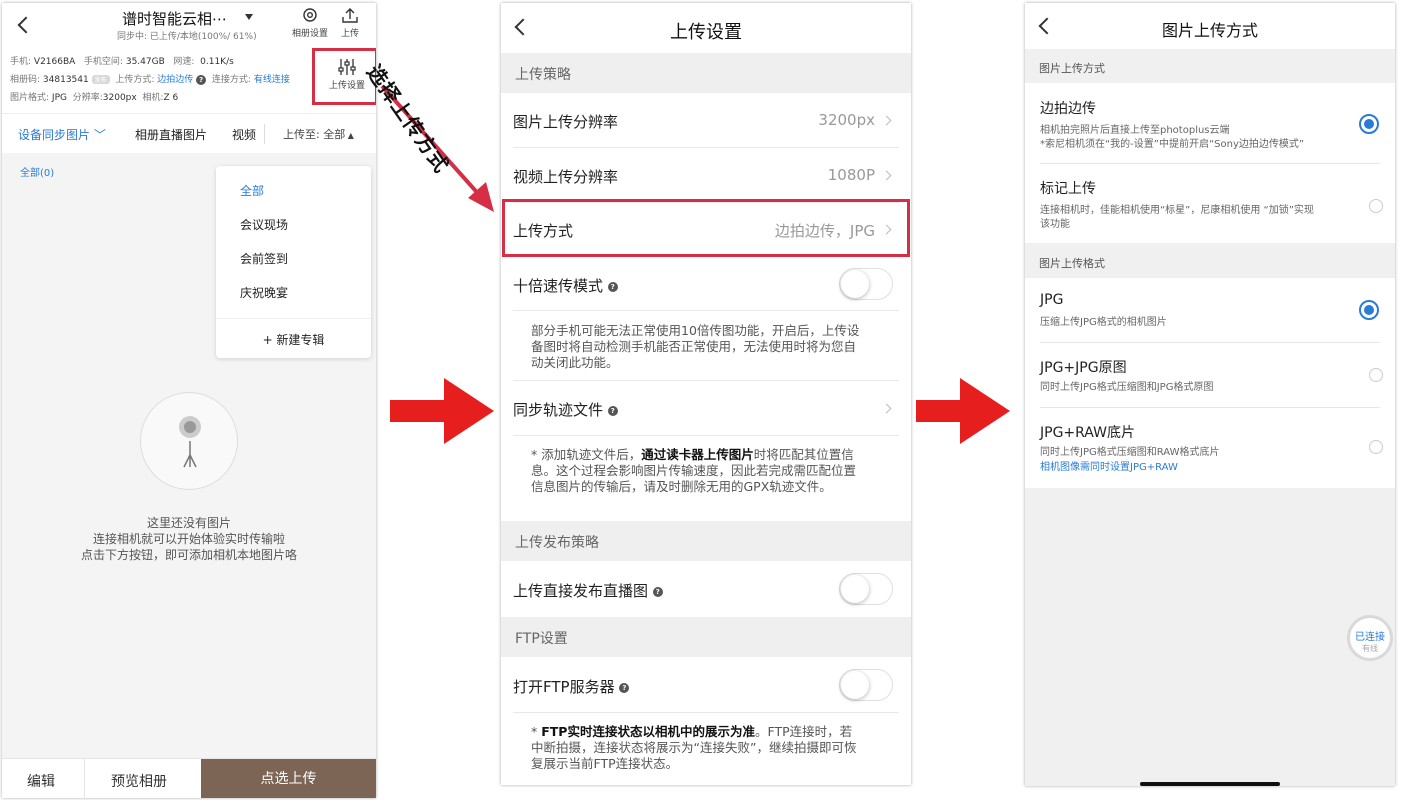  I want to click on video-resolution-value: 1080P, so click(851, 175).